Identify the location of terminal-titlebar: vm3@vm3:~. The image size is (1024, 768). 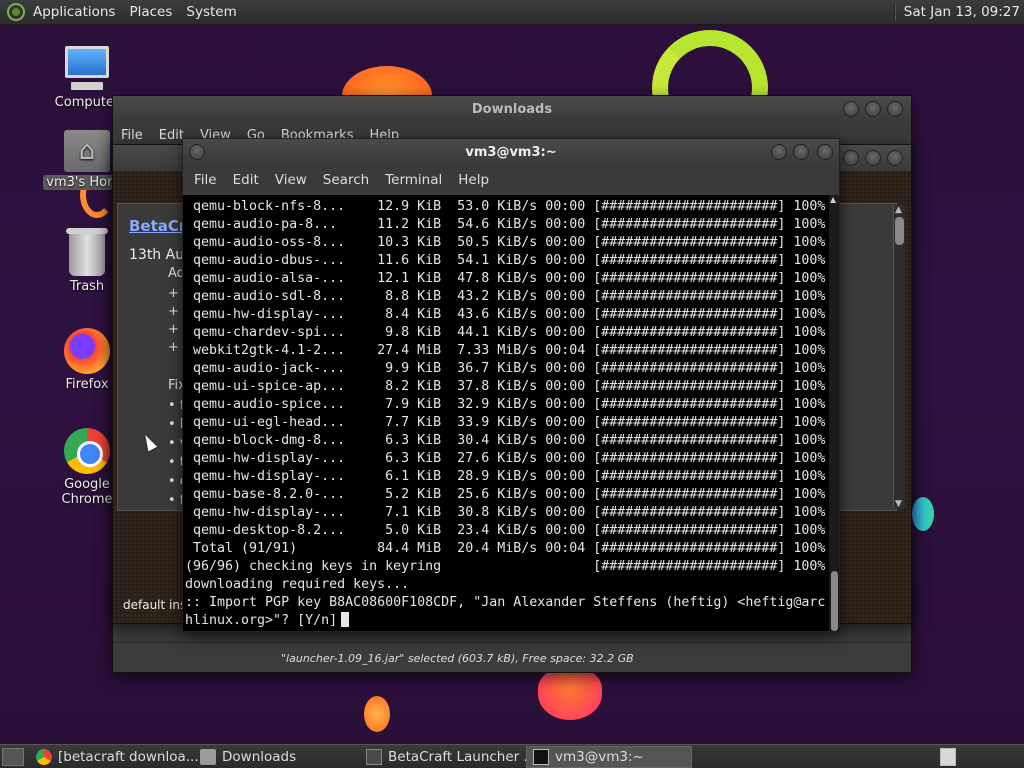
(511, 152).